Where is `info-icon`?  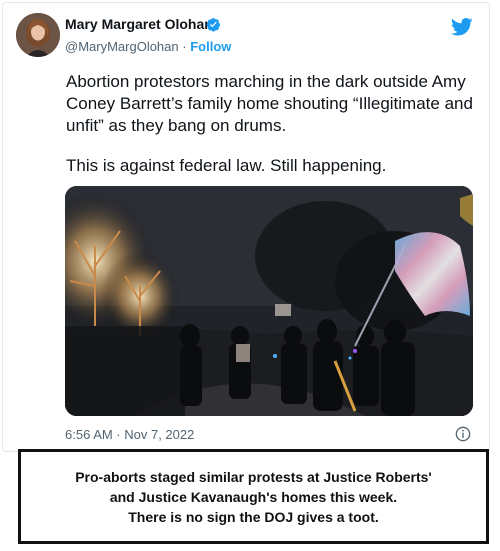
info-icon is located at coordinates (463, 434).